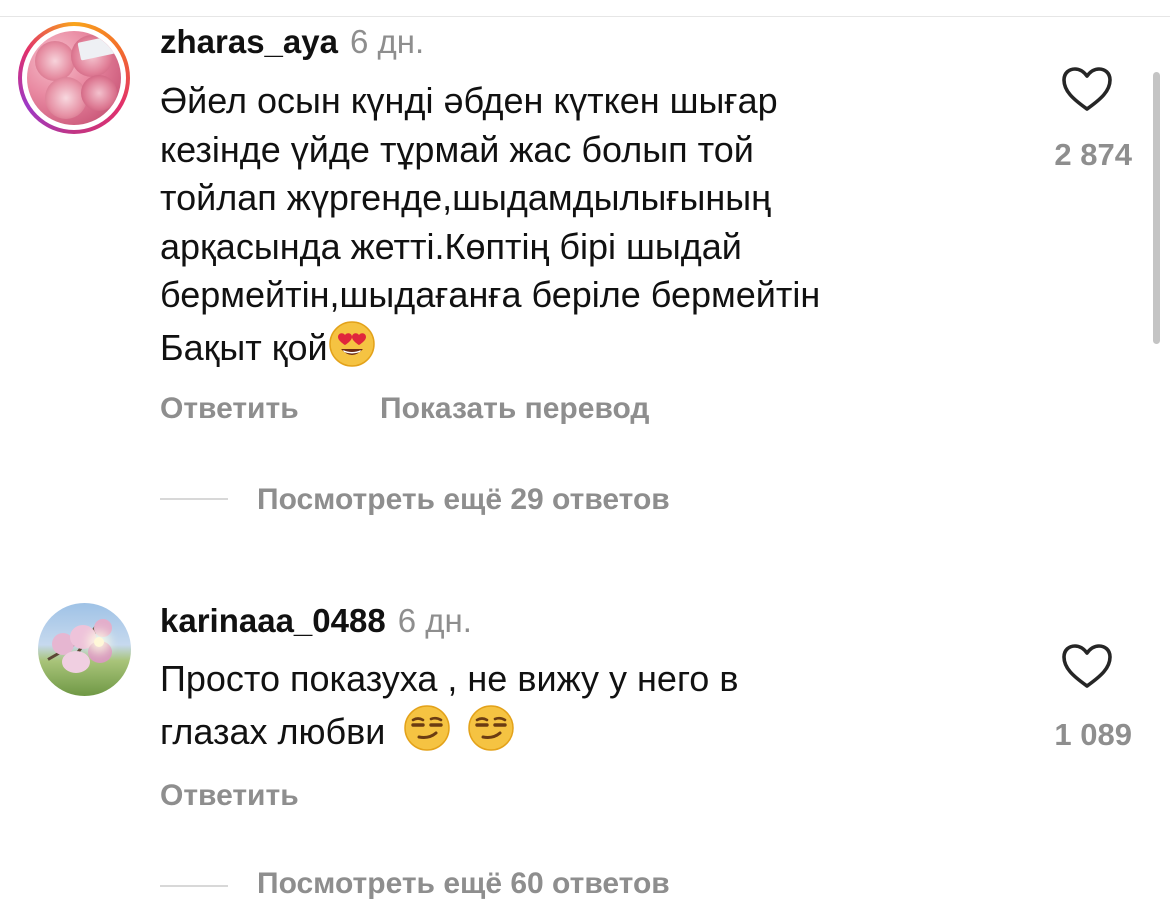 This screenshot has width=1170, height=902. What do you see at coordinates (273, 620) in the screenshot?
I see `username: karinaaa_0488` at bounding box center [273, 620].